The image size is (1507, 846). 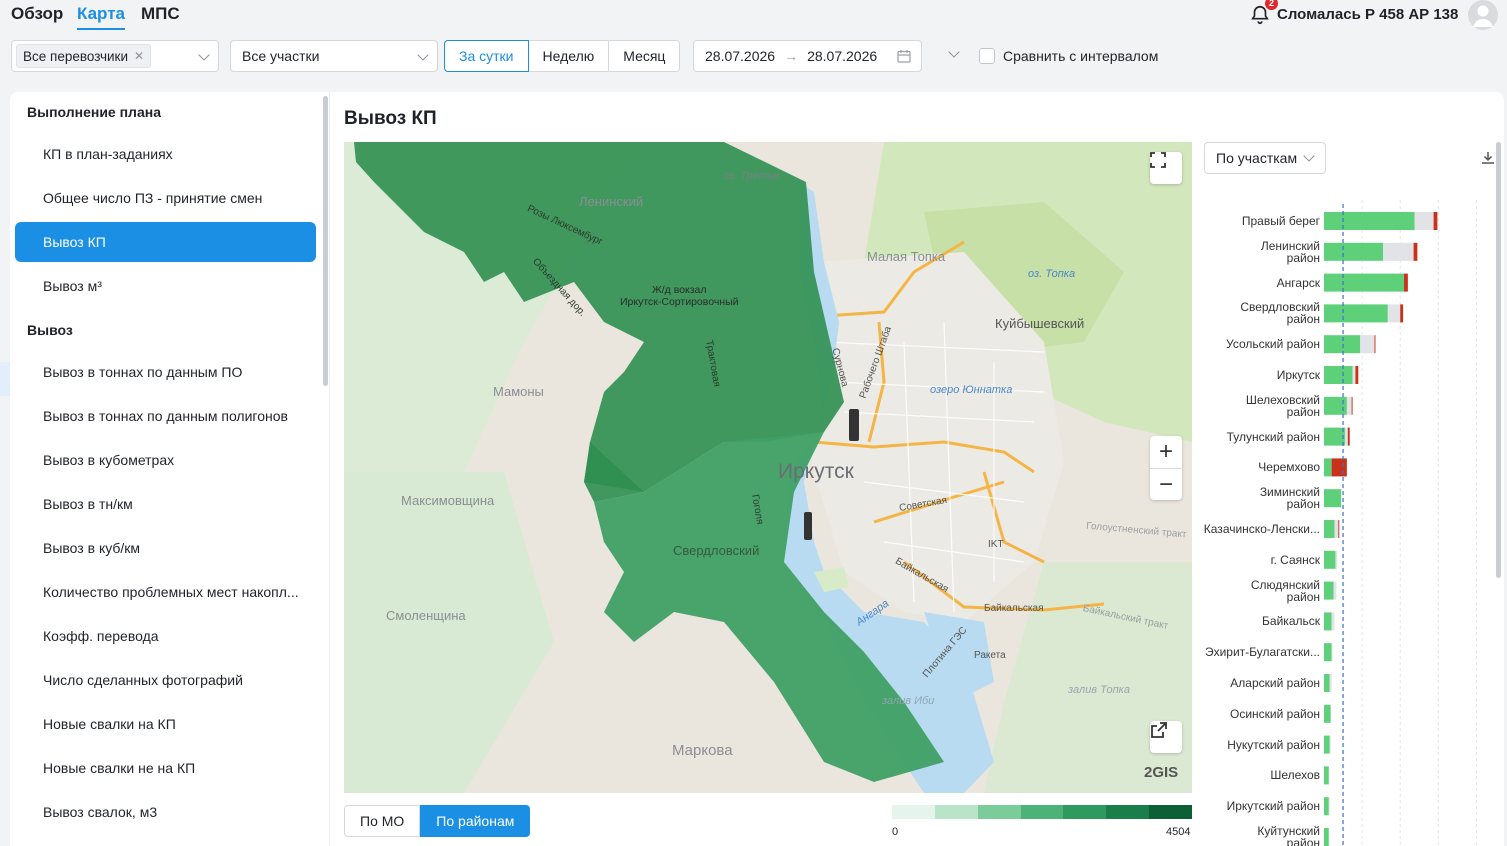 What do you see at coordinates (165, 242) in the screenshot?
I see `menu-item-vyvoz-kp: Вывоз КП` at bounding box center [165, 242].